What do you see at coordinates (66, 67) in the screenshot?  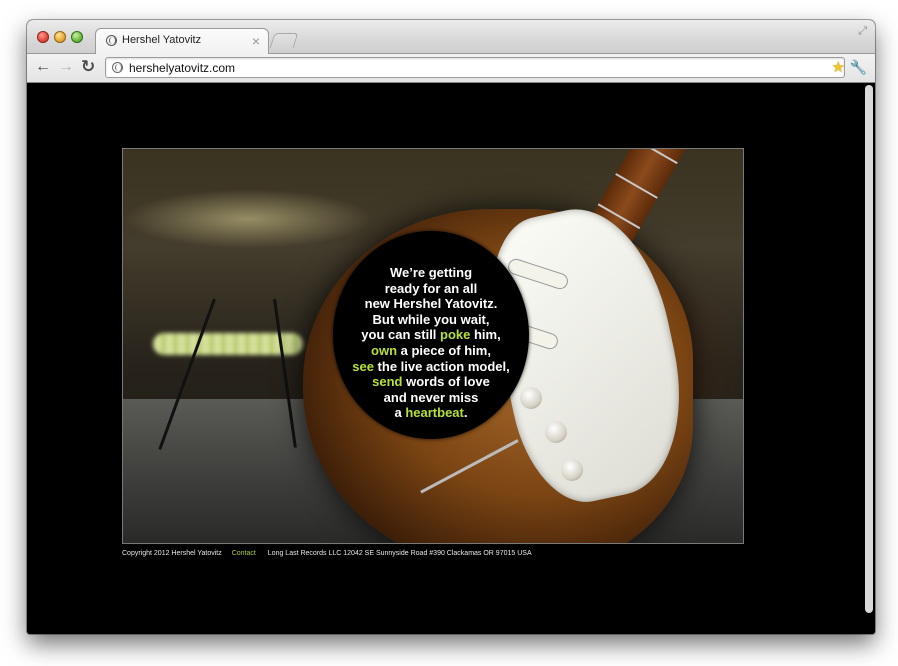 I see `forward-arrow-icon: →` at bounding box center [66, 67].